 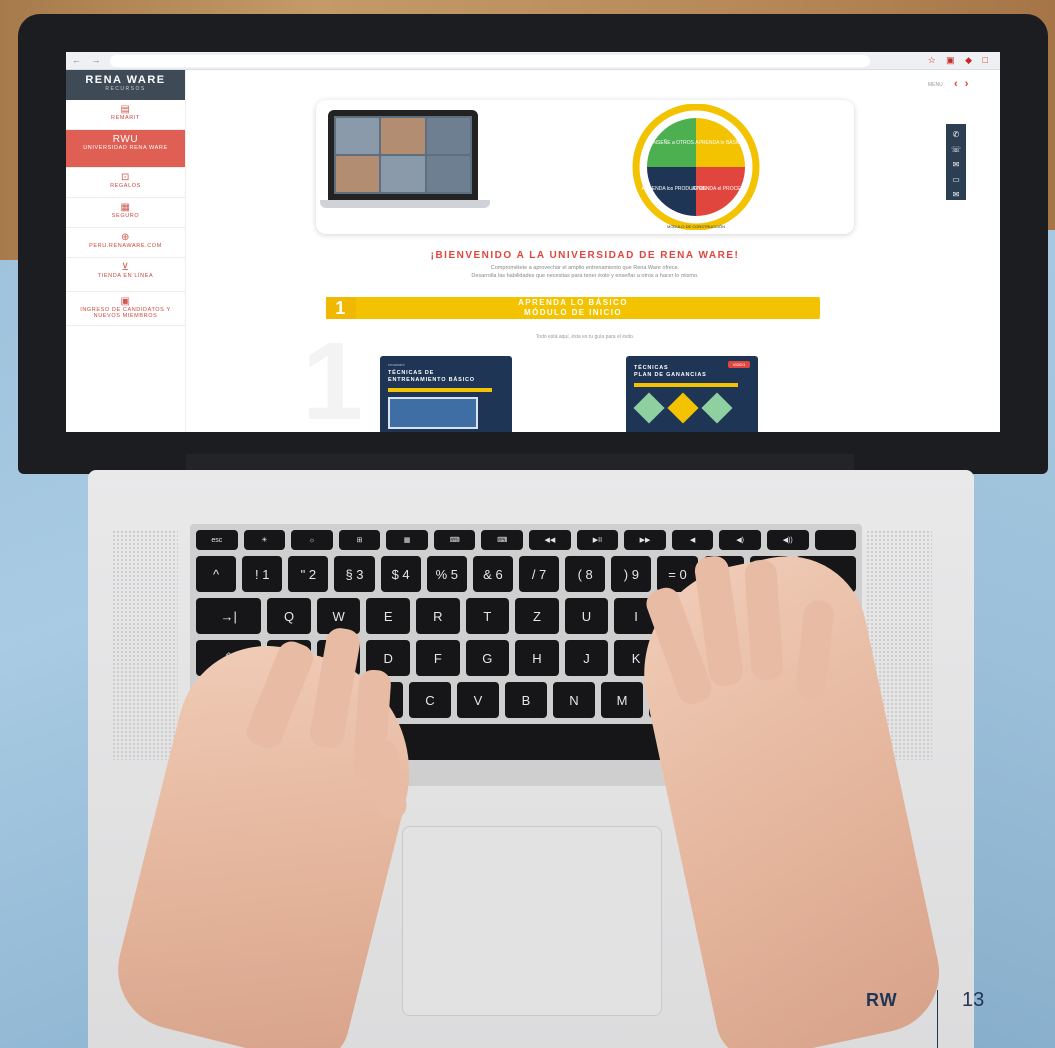 I want to click on menu-label: MENU, so click(x=935, y=85).